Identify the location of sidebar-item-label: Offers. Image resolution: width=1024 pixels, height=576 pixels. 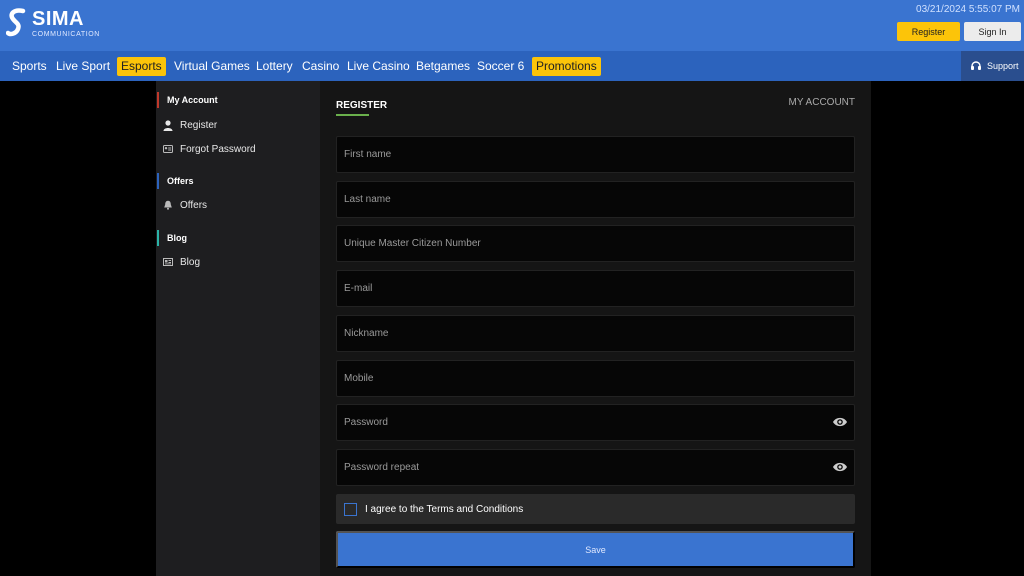
(194, 205).